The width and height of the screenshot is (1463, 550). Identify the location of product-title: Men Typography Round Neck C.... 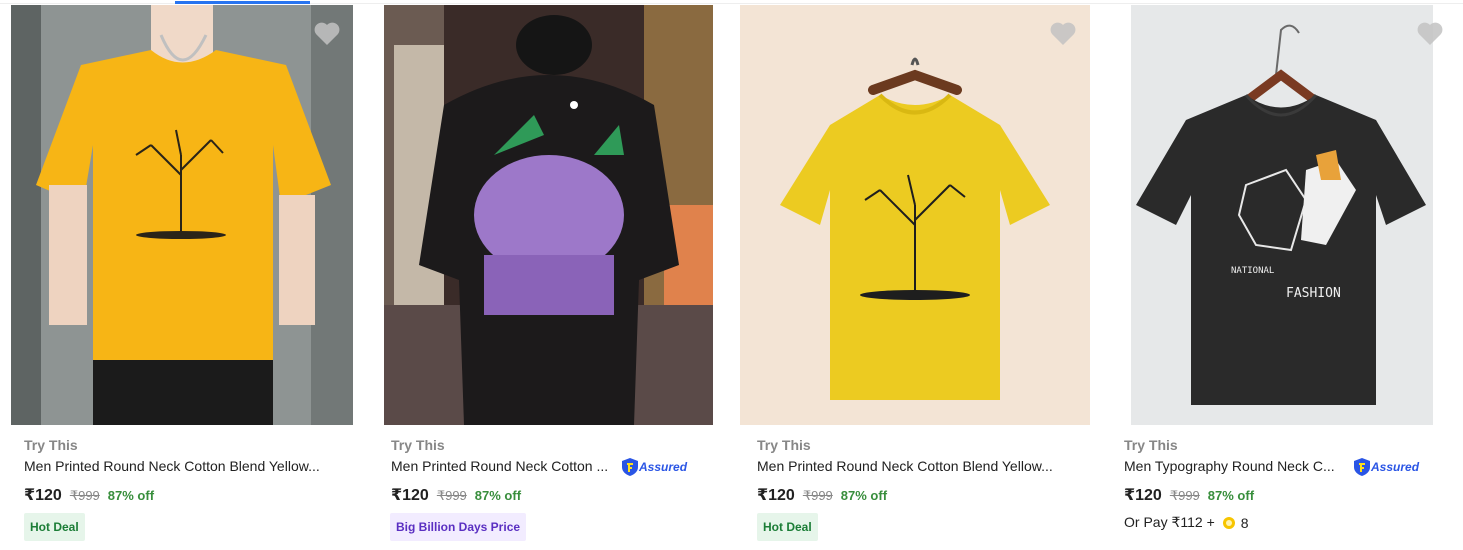
(1229, 466).